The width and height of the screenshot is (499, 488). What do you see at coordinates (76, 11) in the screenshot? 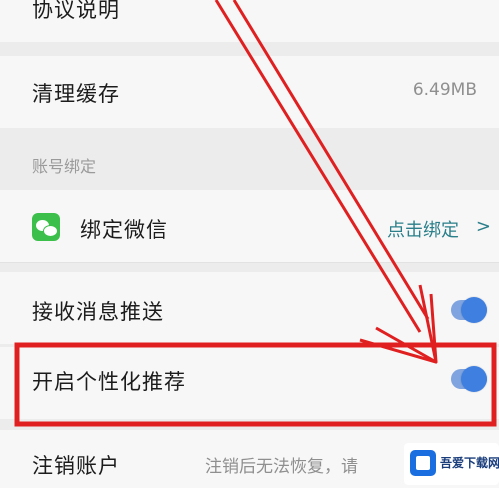
I see `agreement-label: 协议说明` at bounding box center [76, 11].